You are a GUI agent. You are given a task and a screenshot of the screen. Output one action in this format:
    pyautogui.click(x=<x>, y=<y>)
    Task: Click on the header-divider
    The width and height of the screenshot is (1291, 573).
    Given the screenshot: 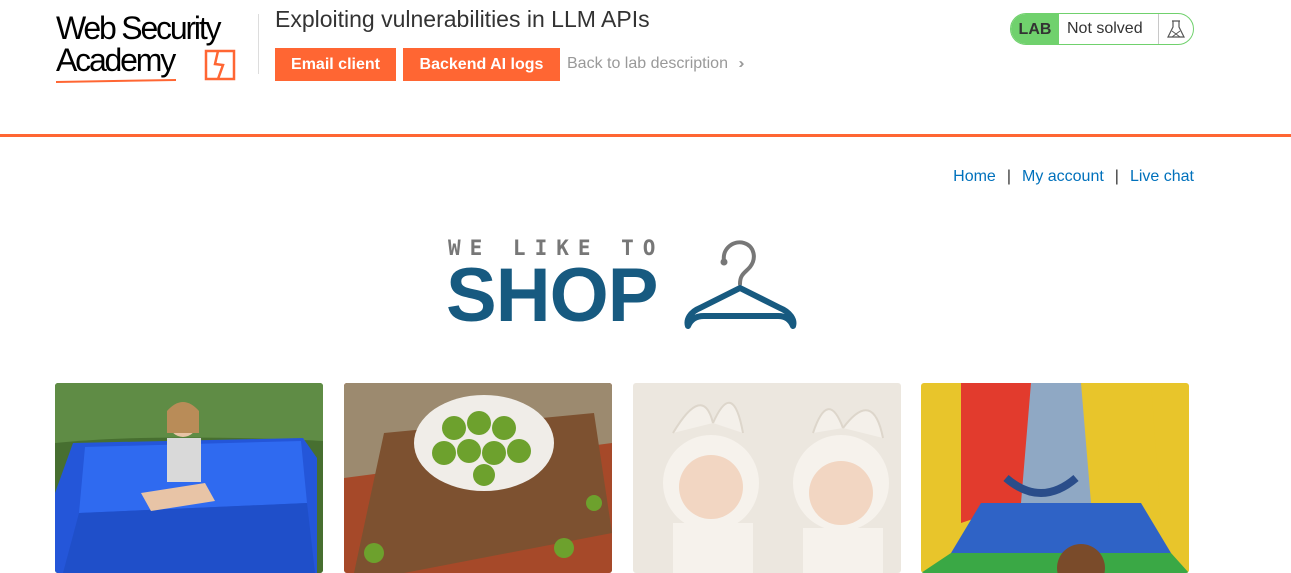 What is the action you would take?
    pyautogui.click(x=258, y=44)
    